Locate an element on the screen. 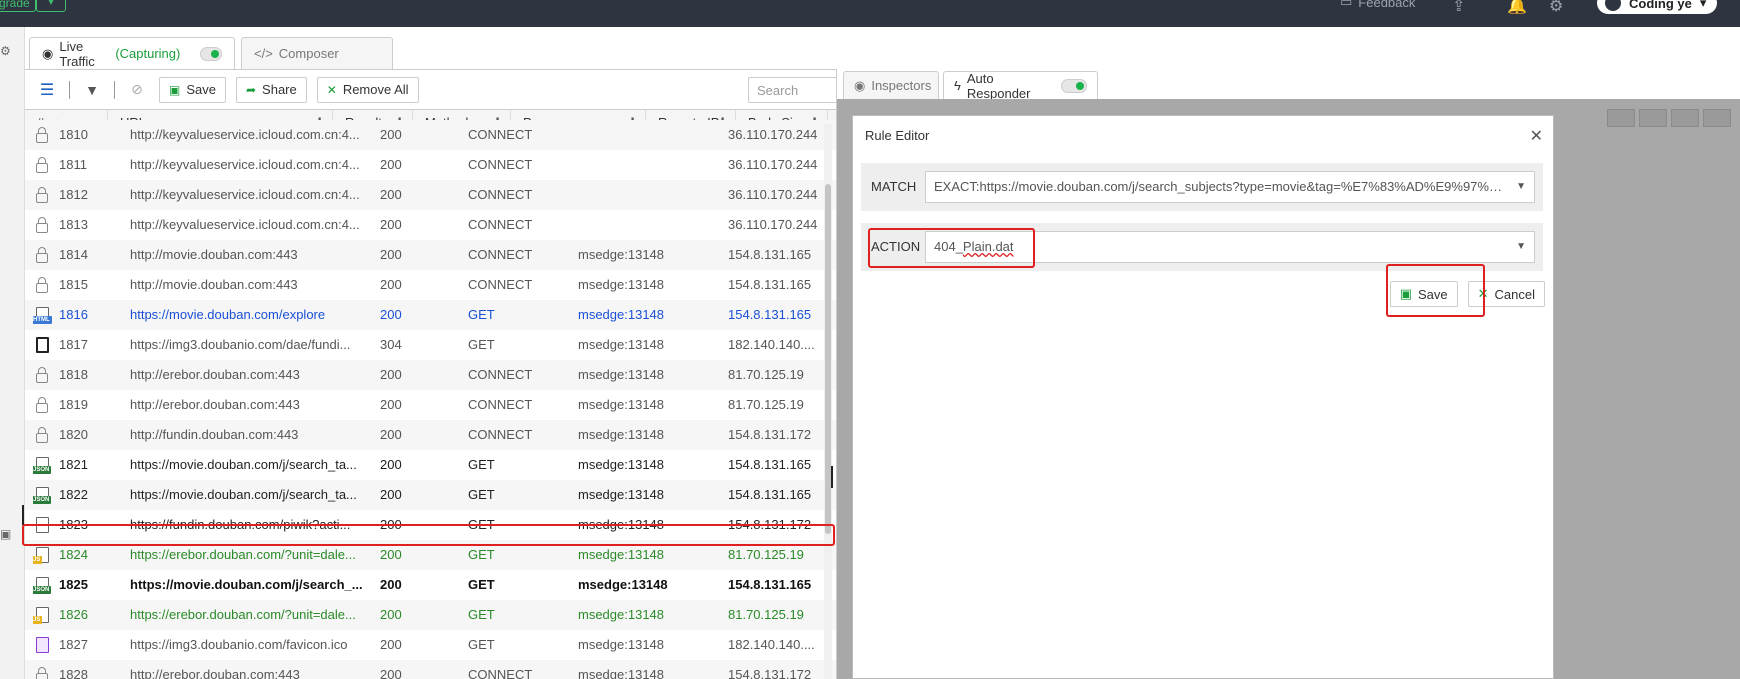  splitter-handle is located at coordinates (832, 477).